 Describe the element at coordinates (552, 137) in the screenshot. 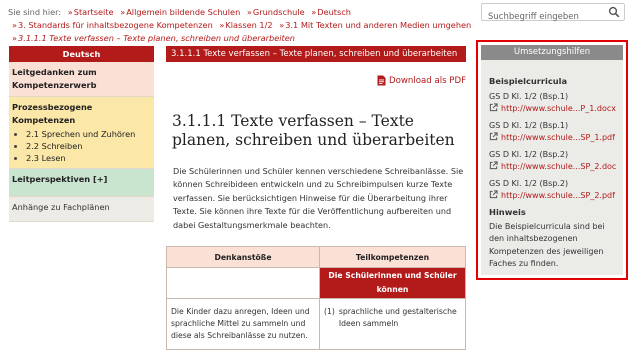

I see `curriculum-link: http://www.schule...SP_1.pdf` at that location.